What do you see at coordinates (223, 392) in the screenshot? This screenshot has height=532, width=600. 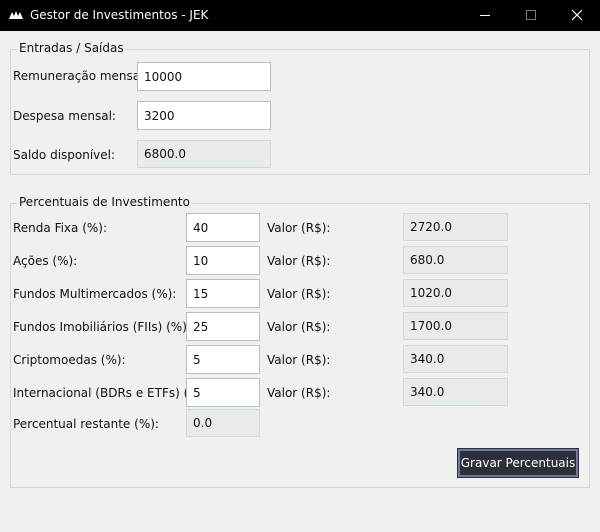 I see `internacional-percent-input: 5` at bounding box center [223, 392].